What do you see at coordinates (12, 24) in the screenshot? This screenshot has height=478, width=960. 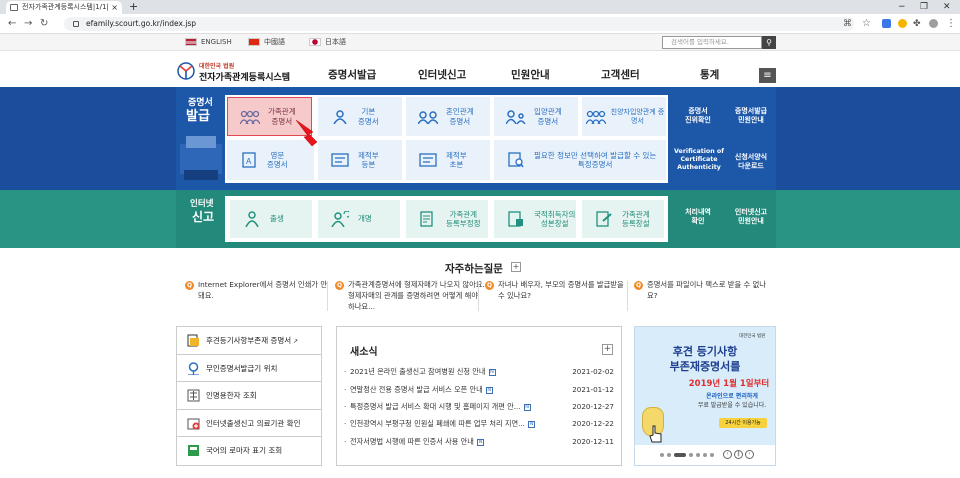 I see `back-icon: ←` at bounding box center [12, 24].